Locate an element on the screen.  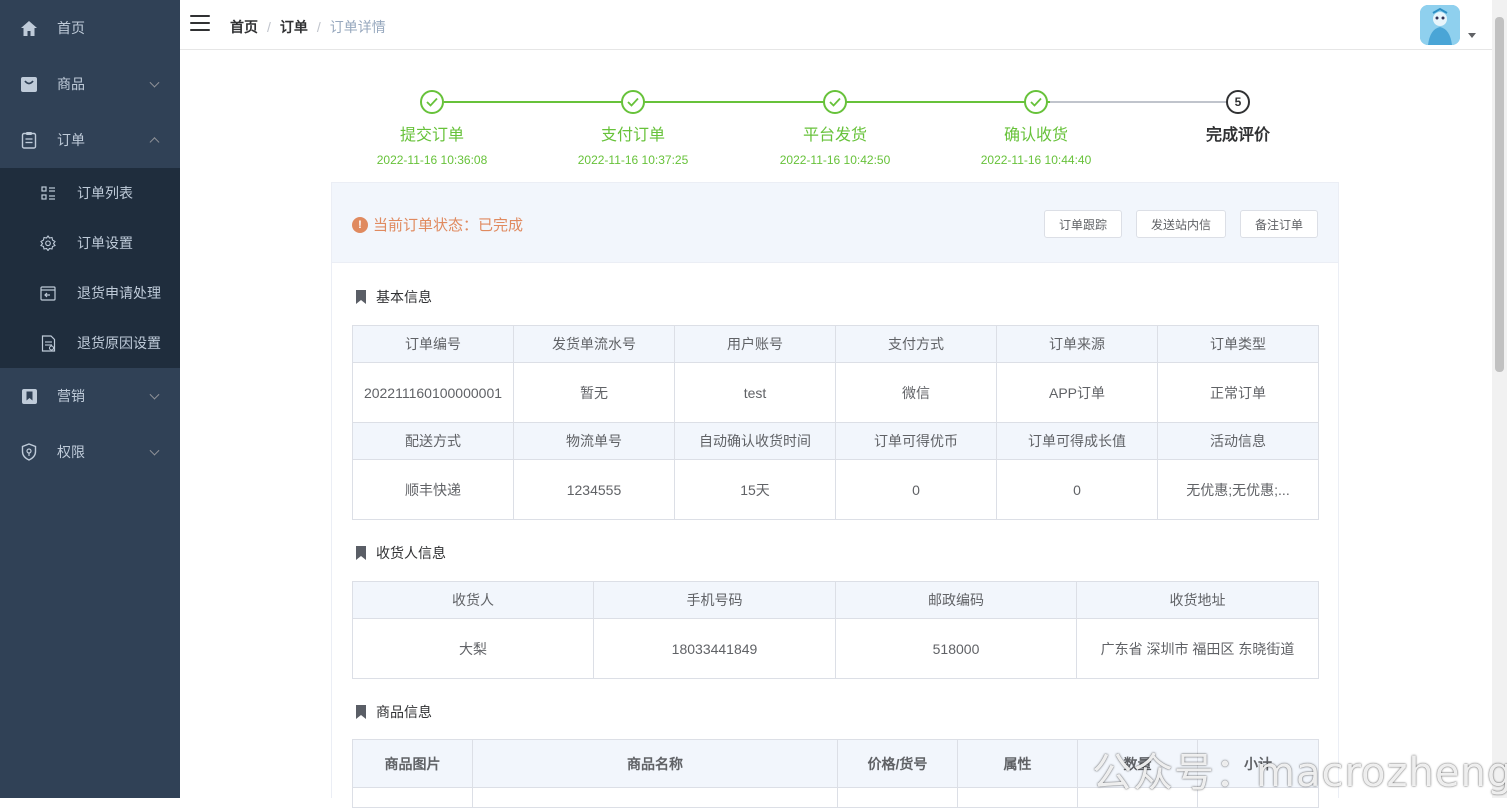
document-icon is located at coordinates (48, 343).